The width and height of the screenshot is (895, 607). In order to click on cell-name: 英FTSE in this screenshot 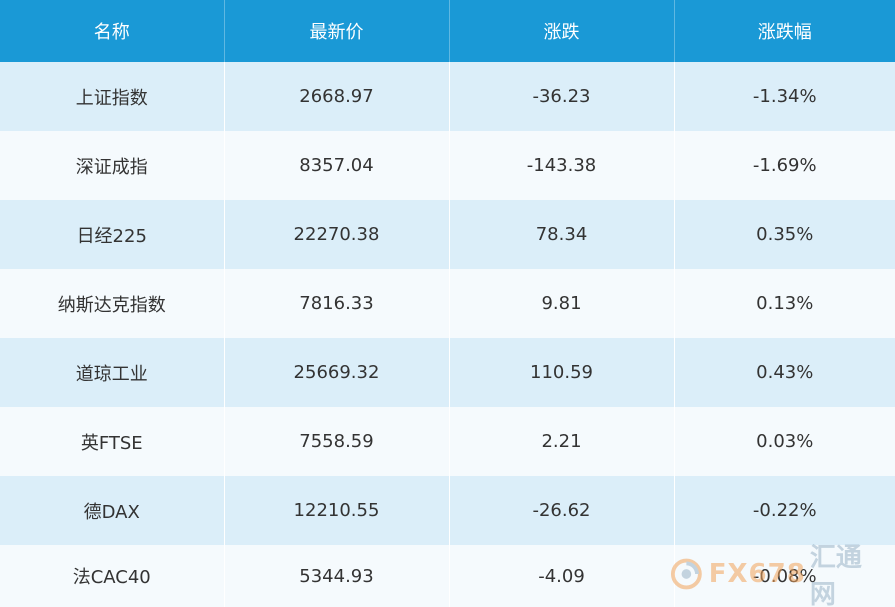, I will do `click(112, 441)`.